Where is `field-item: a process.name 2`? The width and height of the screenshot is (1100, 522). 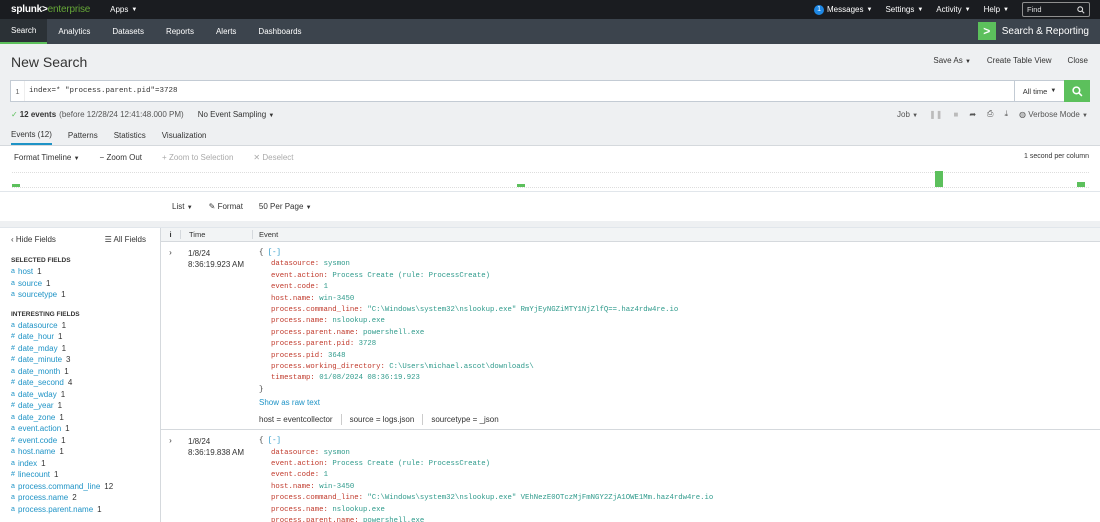
field-item: a process.name 2 is located at coordinates (85, 498).